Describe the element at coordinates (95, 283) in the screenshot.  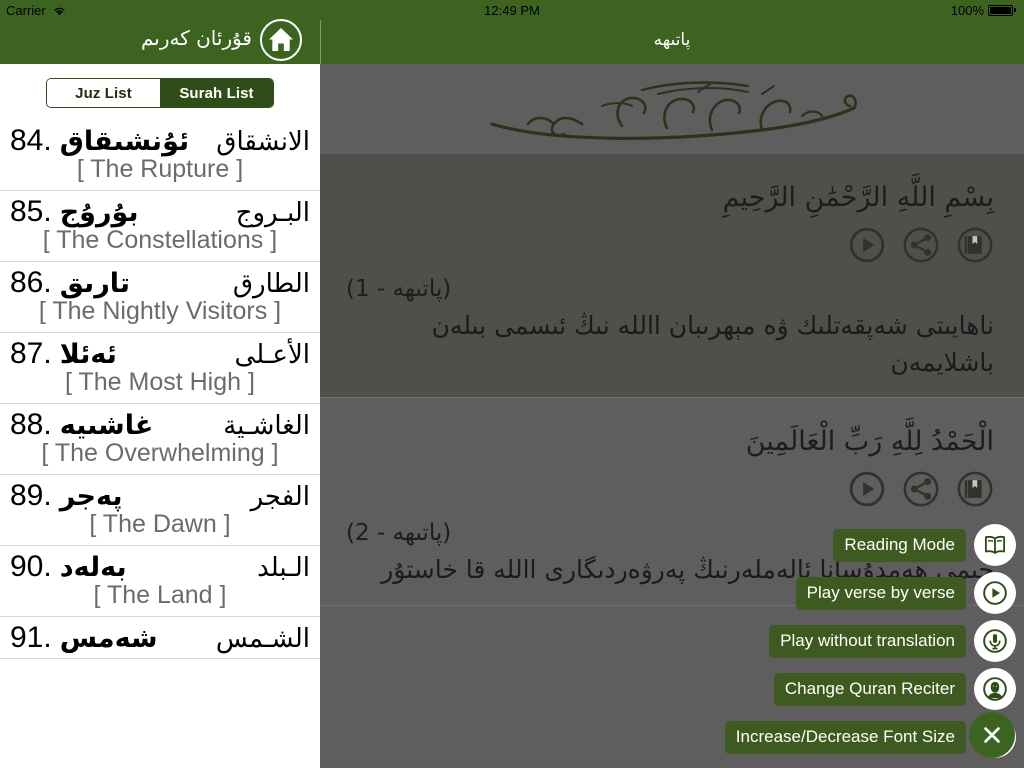
I see `surah-uyghur-name: تارىق` at that location.